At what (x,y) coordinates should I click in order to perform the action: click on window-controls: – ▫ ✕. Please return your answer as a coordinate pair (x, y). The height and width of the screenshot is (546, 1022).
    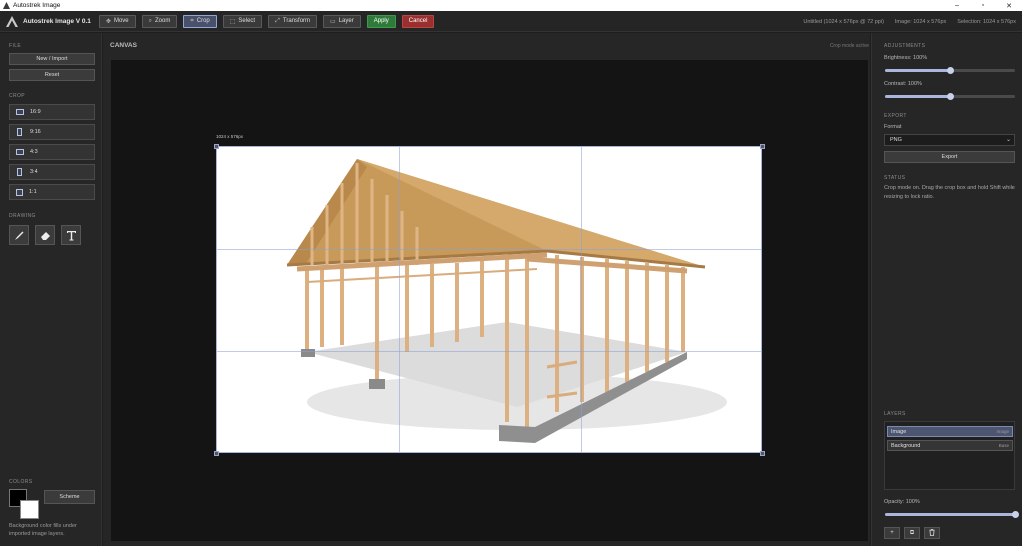
    Looking at the image, I should click on (983, 5).